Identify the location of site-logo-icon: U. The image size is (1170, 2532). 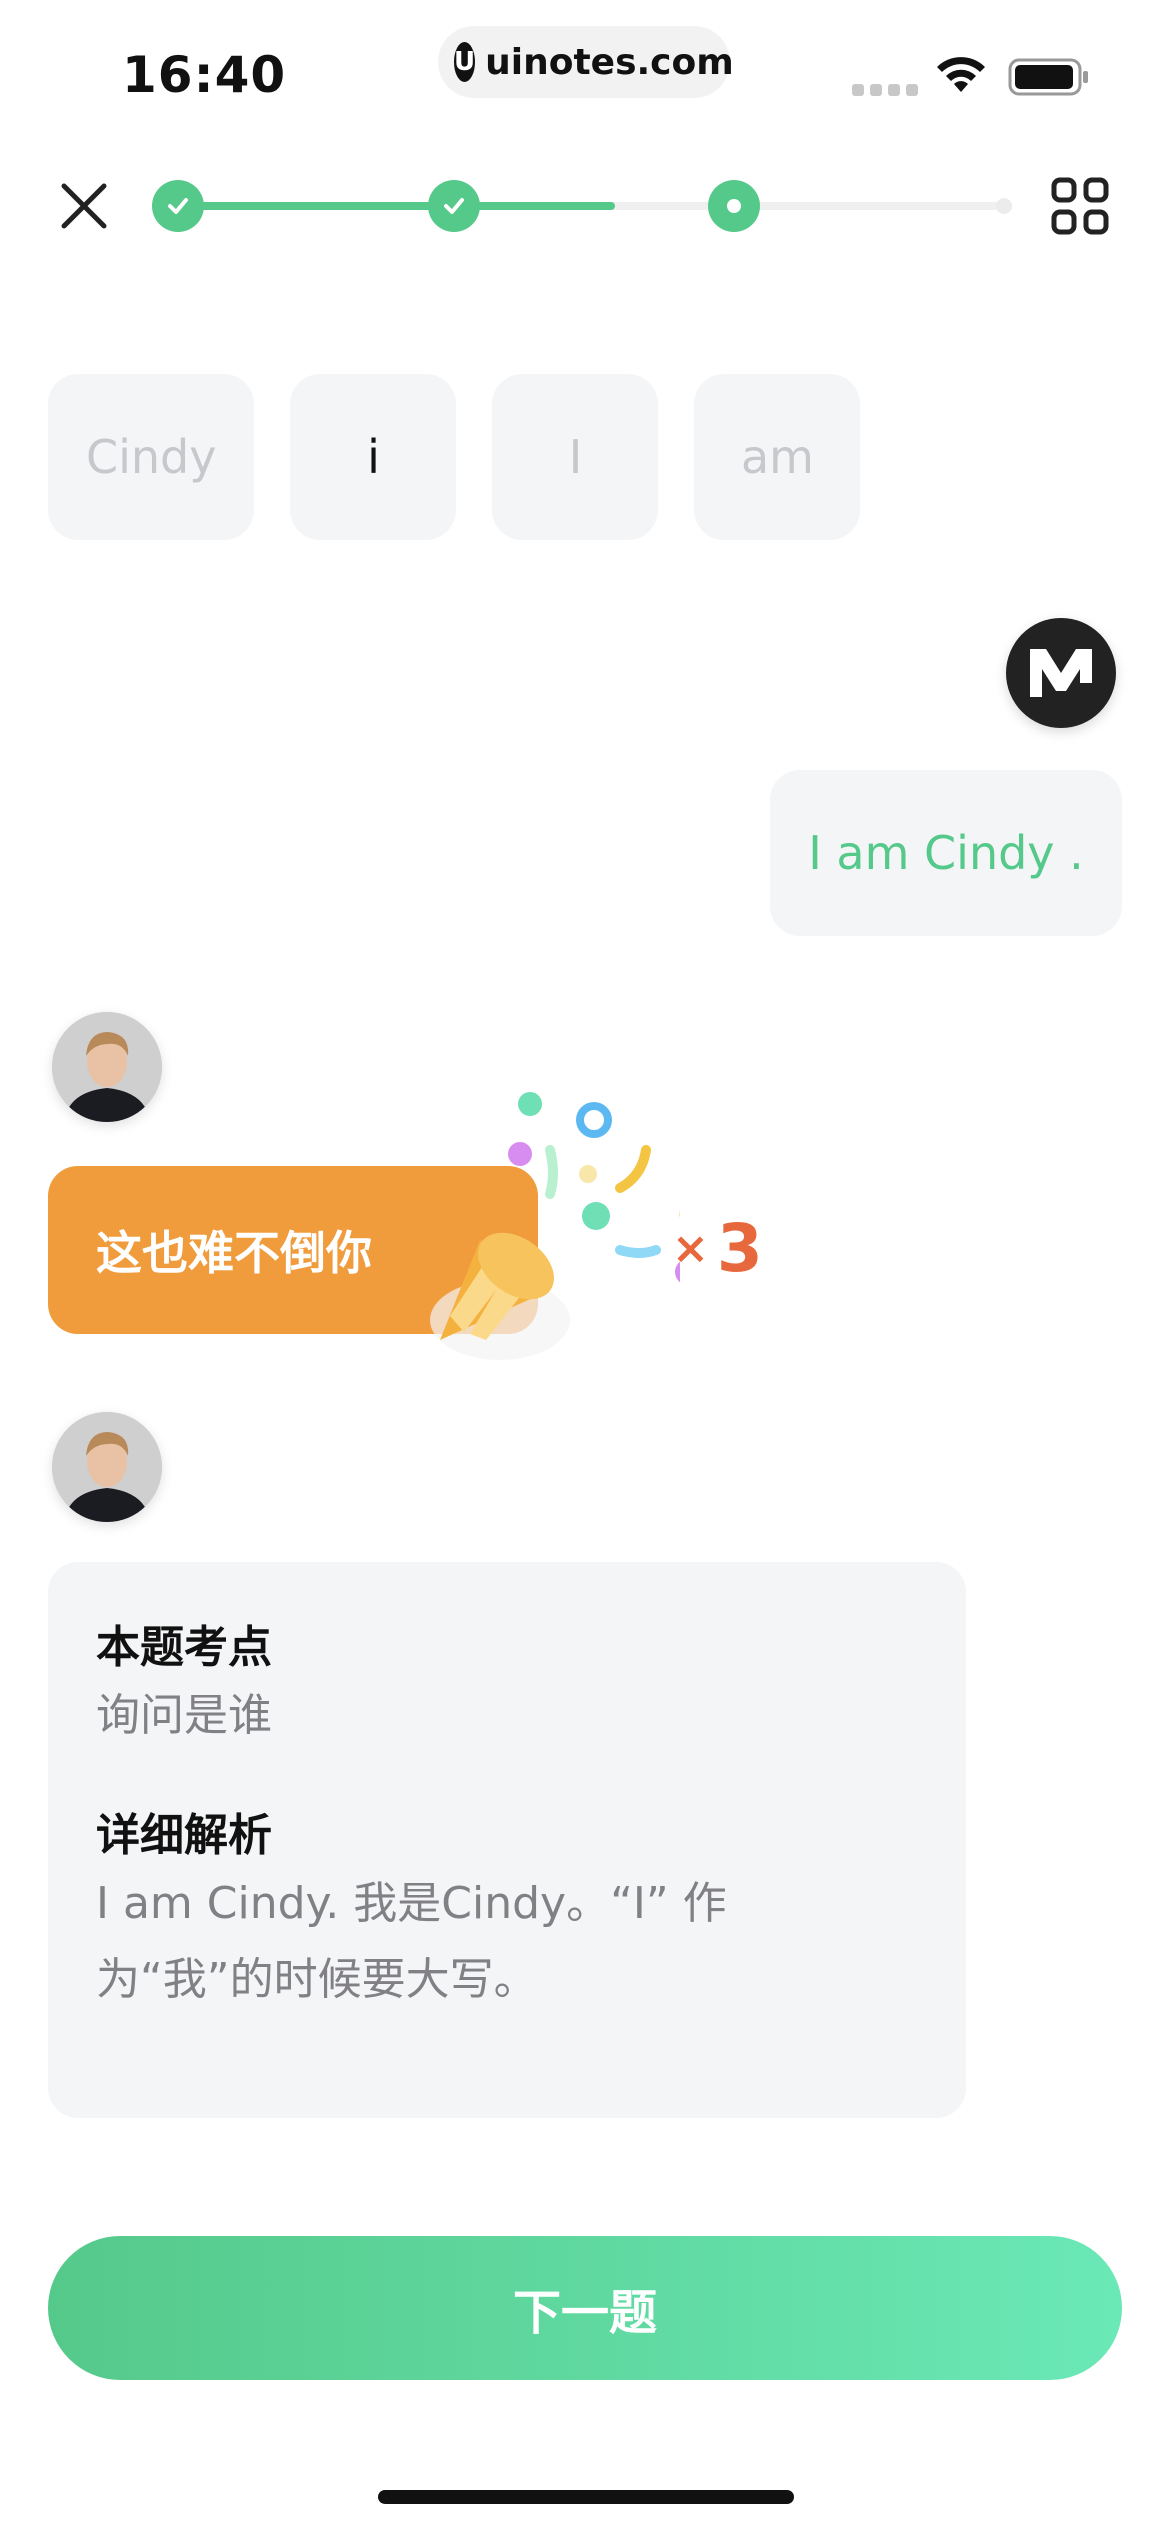
(465, 62).